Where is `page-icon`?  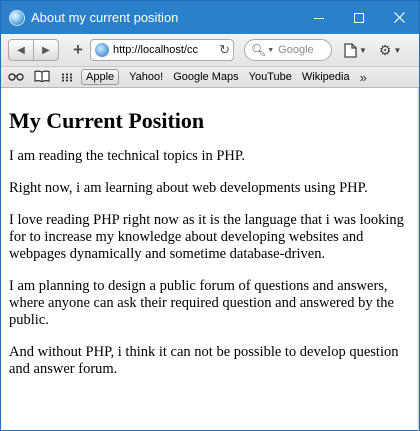 page-icon is located at coordinates (350, 50).